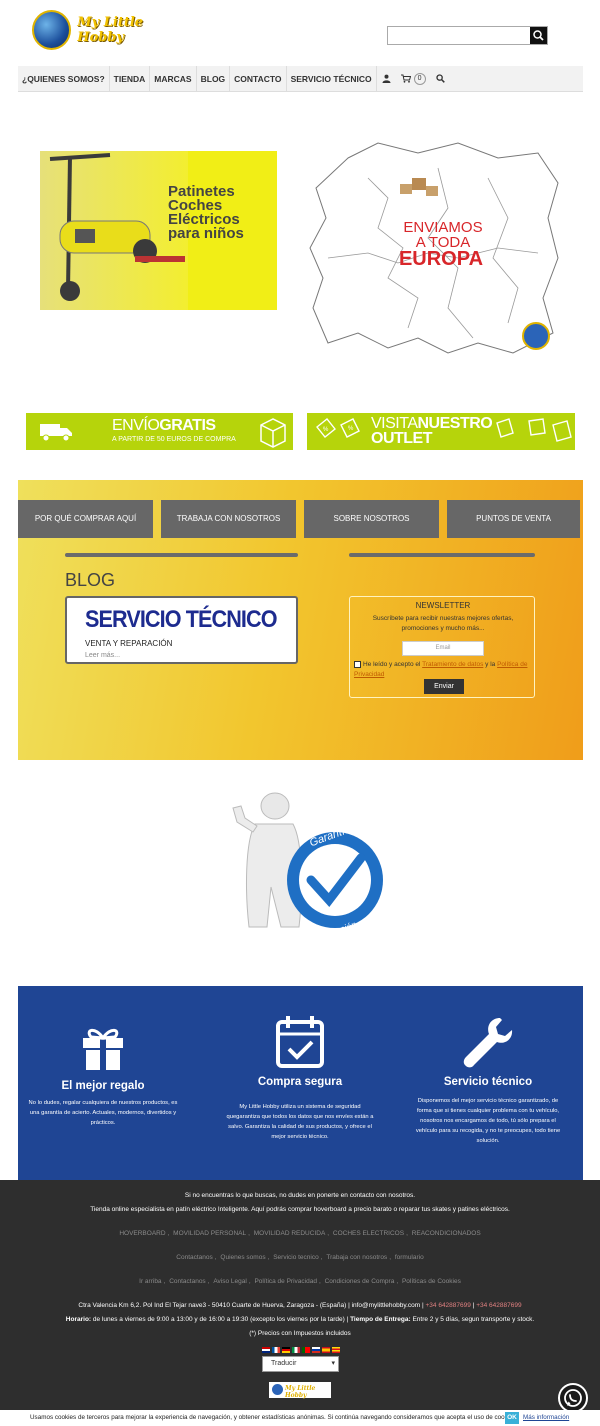  What do you see at coordinates (573, 1398) in the screenshot?
I see `whatsapp-button` at bounding box center [573, 1398].